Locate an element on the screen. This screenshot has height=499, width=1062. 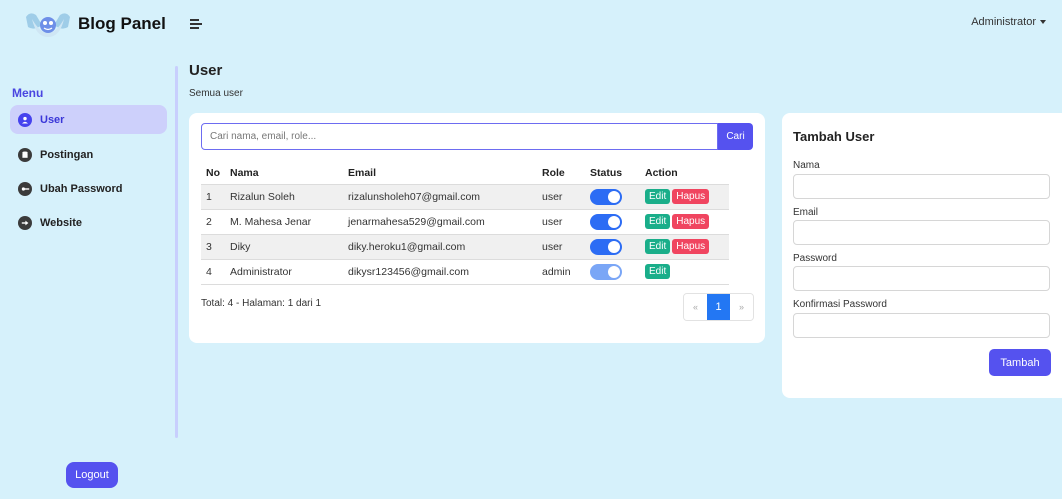
cell-no: 3 is located at coordinates (213, 246).